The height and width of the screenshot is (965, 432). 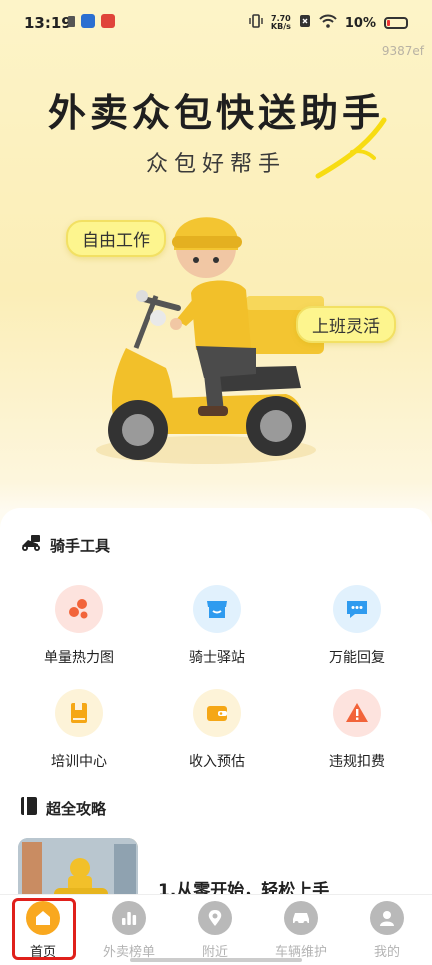 What do you see at coordinates (79, 762) in the screenshot?
I see `tool-label: 培训中心` at bounding box center [79, 762].